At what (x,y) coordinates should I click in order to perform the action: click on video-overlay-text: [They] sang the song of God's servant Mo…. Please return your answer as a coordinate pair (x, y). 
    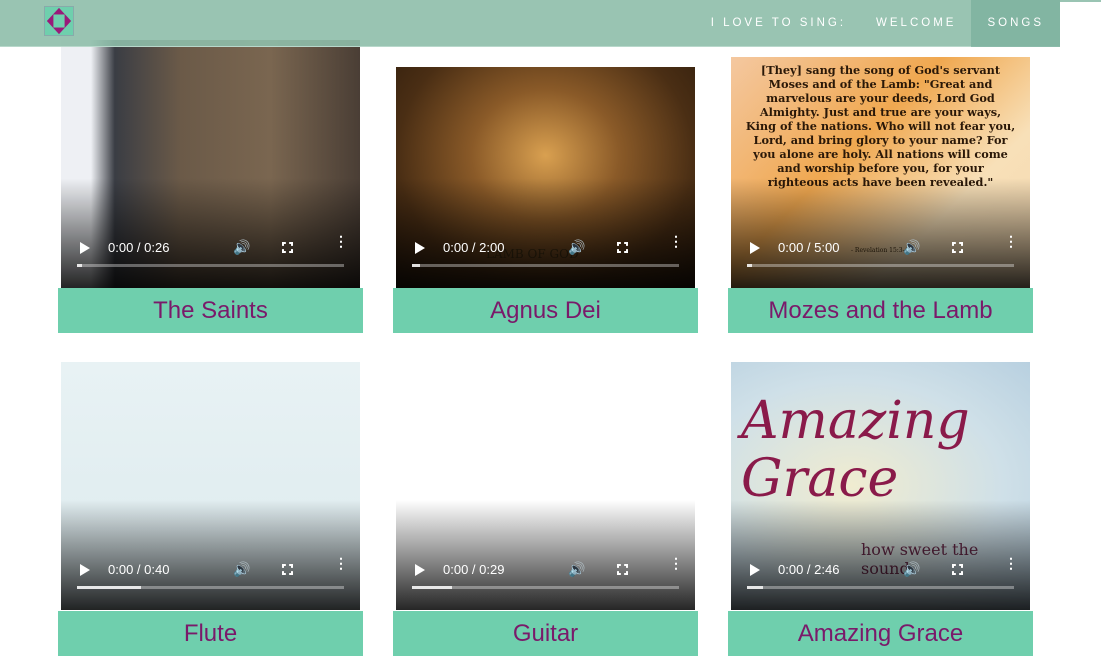
    Looking at the image, I should click on (880, 126).